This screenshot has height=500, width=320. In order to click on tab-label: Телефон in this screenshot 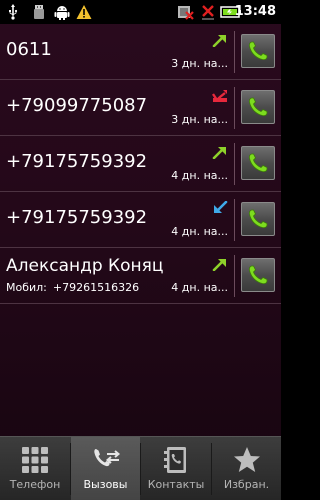, I will do `click(35, 484)`.